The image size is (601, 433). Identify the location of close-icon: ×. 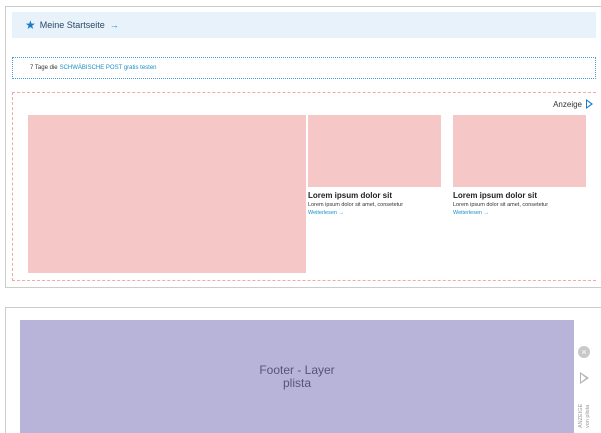
(584, 352).